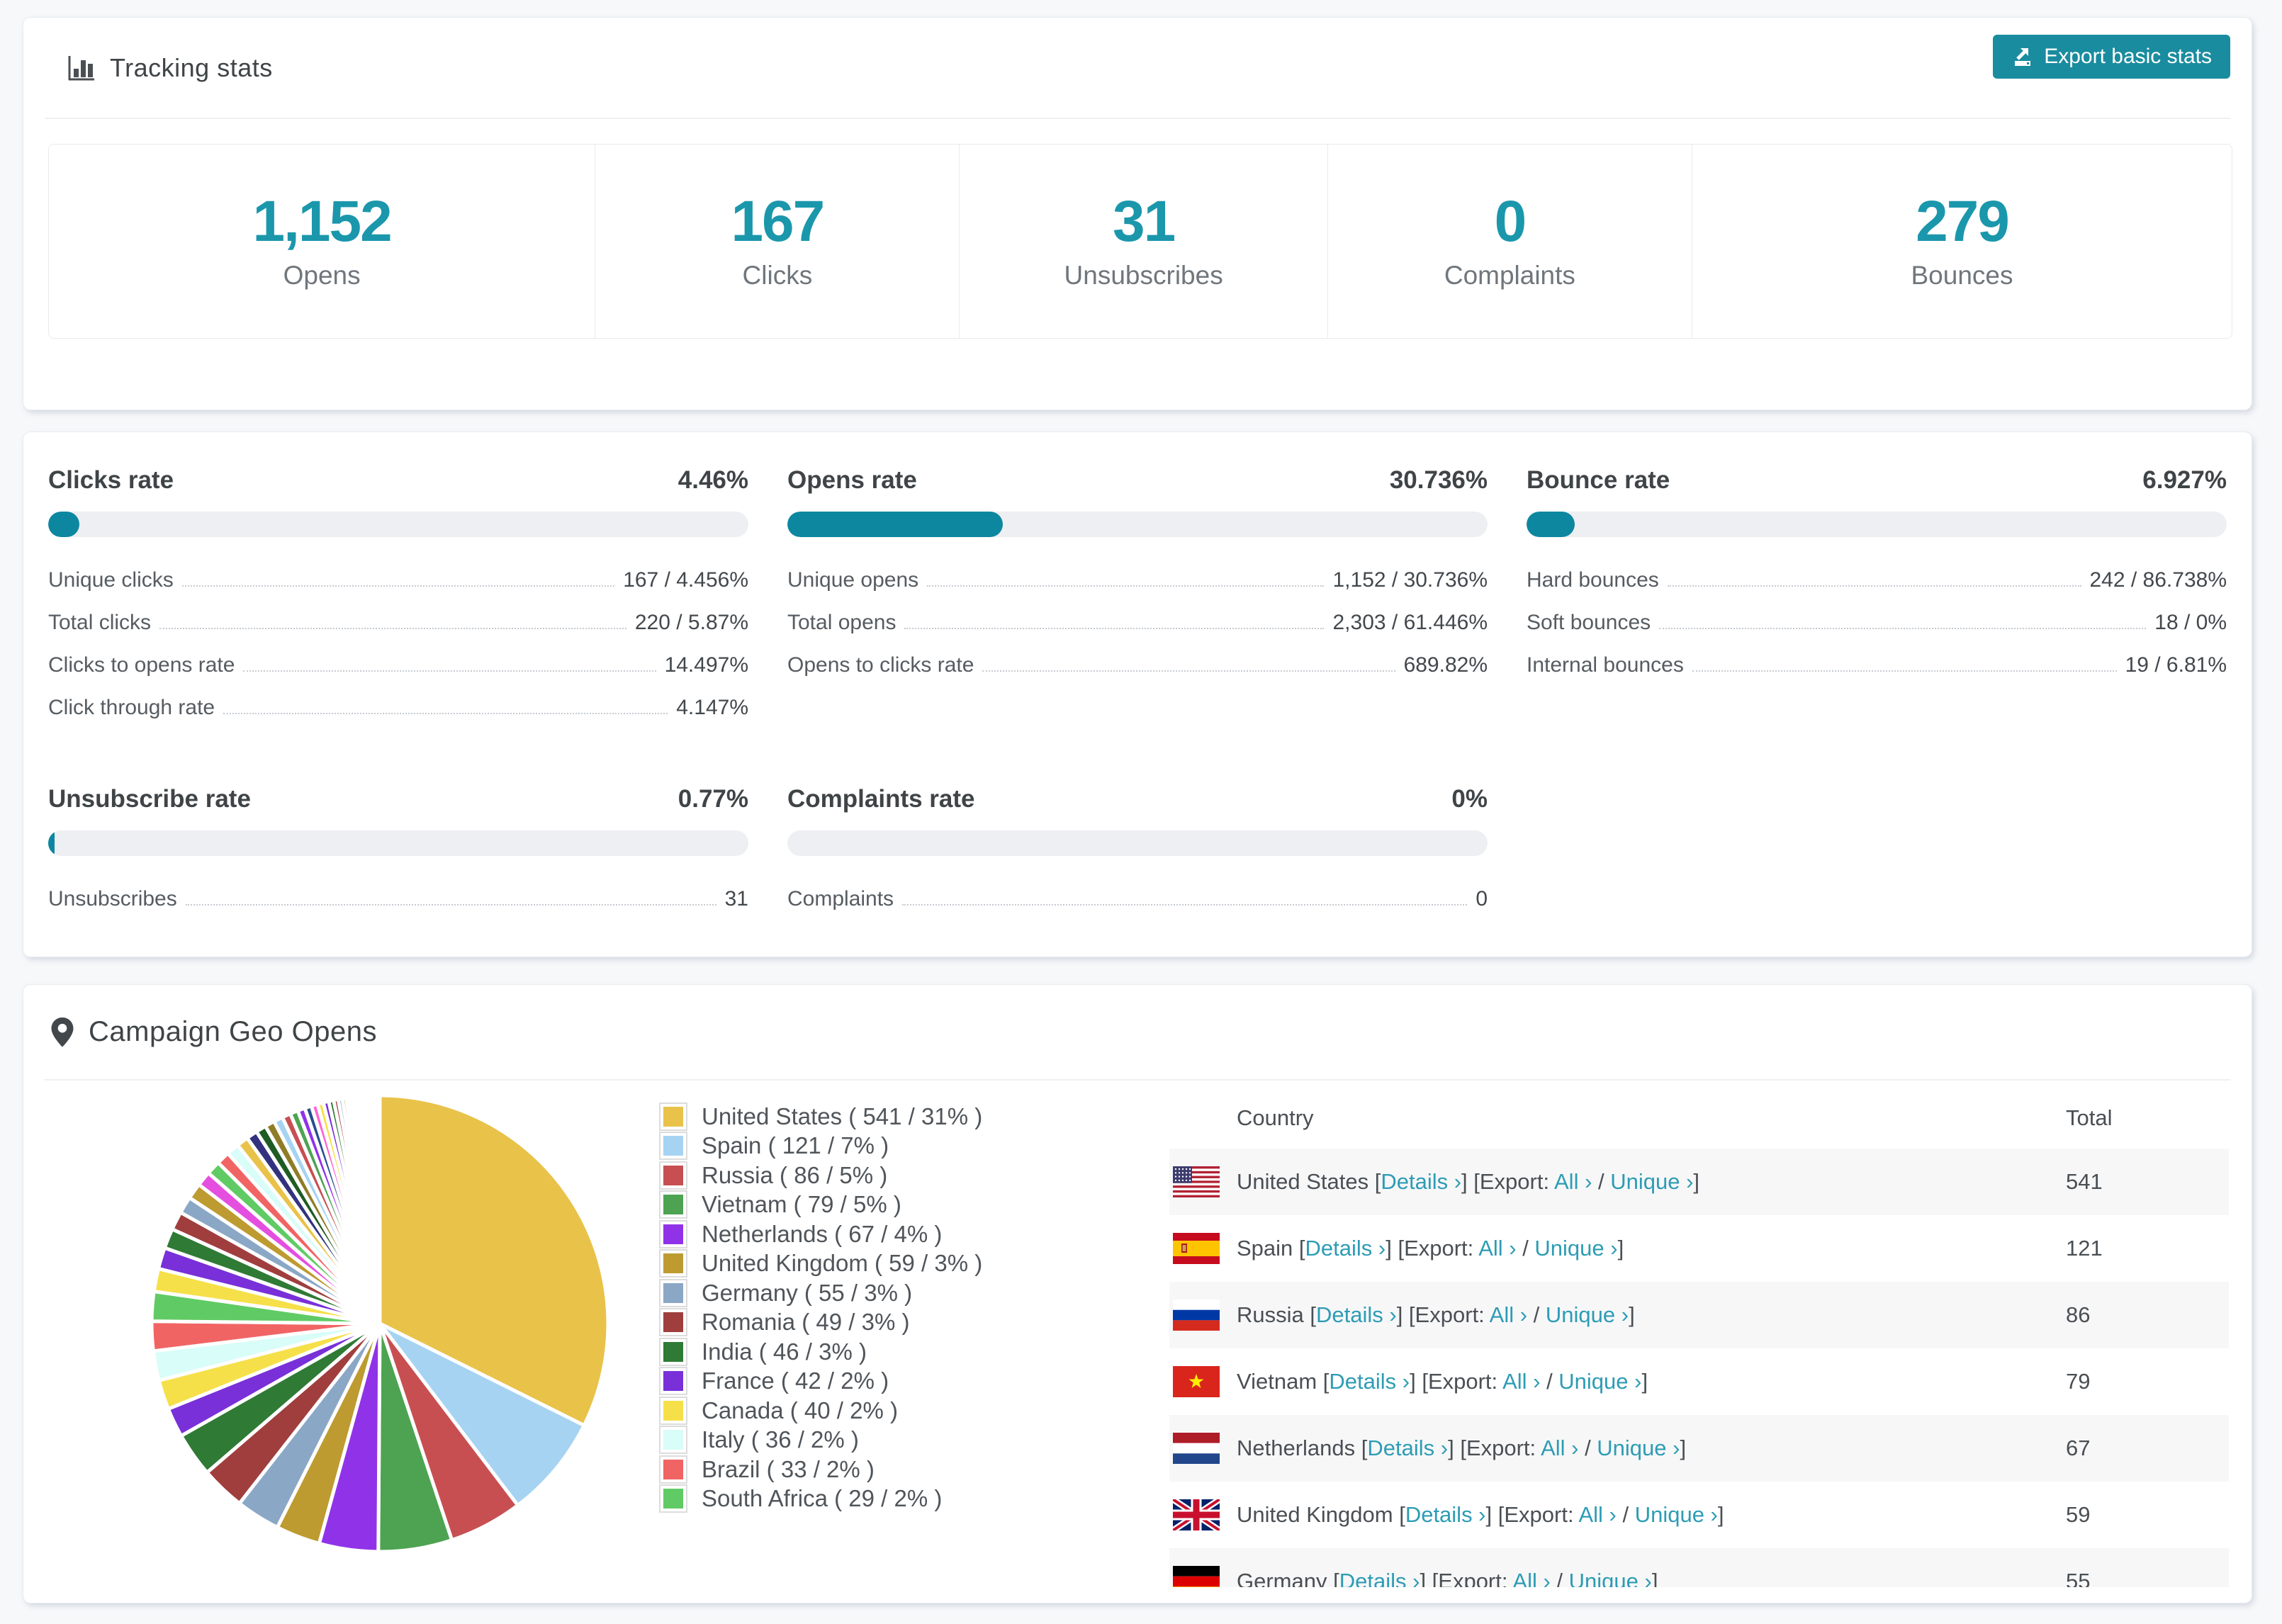 The image size is (2282, 1624). I want to click on legend-label: Italy ( 36 / 2% ), so click(781, 1439).